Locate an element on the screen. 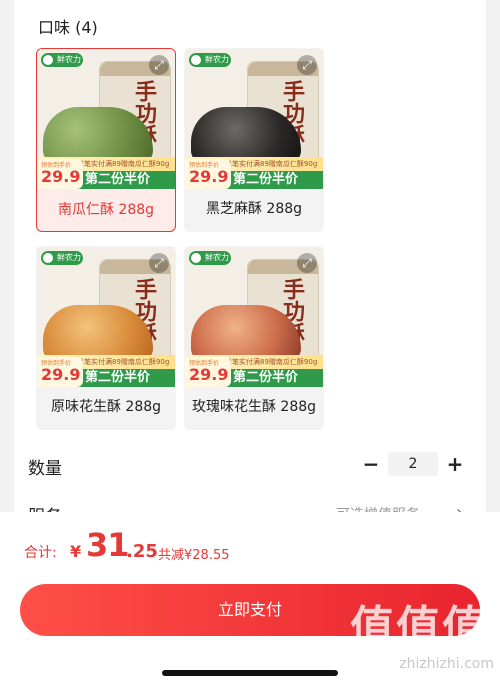  total-label: 合计: is located at coordinates (40, 553).